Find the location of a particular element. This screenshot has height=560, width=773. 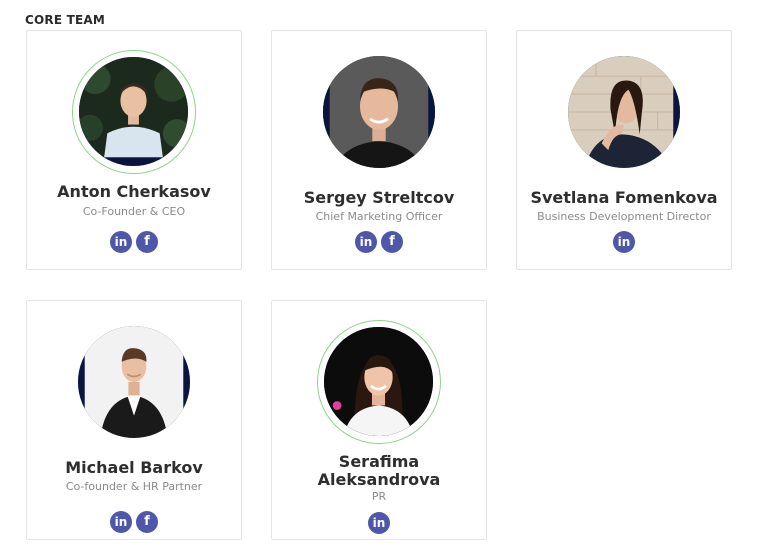

member-name: Svetlana Fomenkova is located at coordinates (624, 197).